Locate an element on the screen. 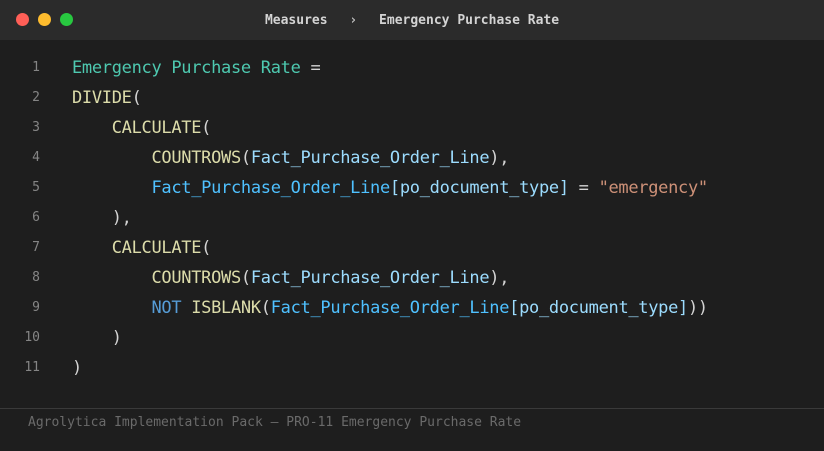 This screenshot has height=451, width=824. line-number: 5 is located at coordinates (36, 187).